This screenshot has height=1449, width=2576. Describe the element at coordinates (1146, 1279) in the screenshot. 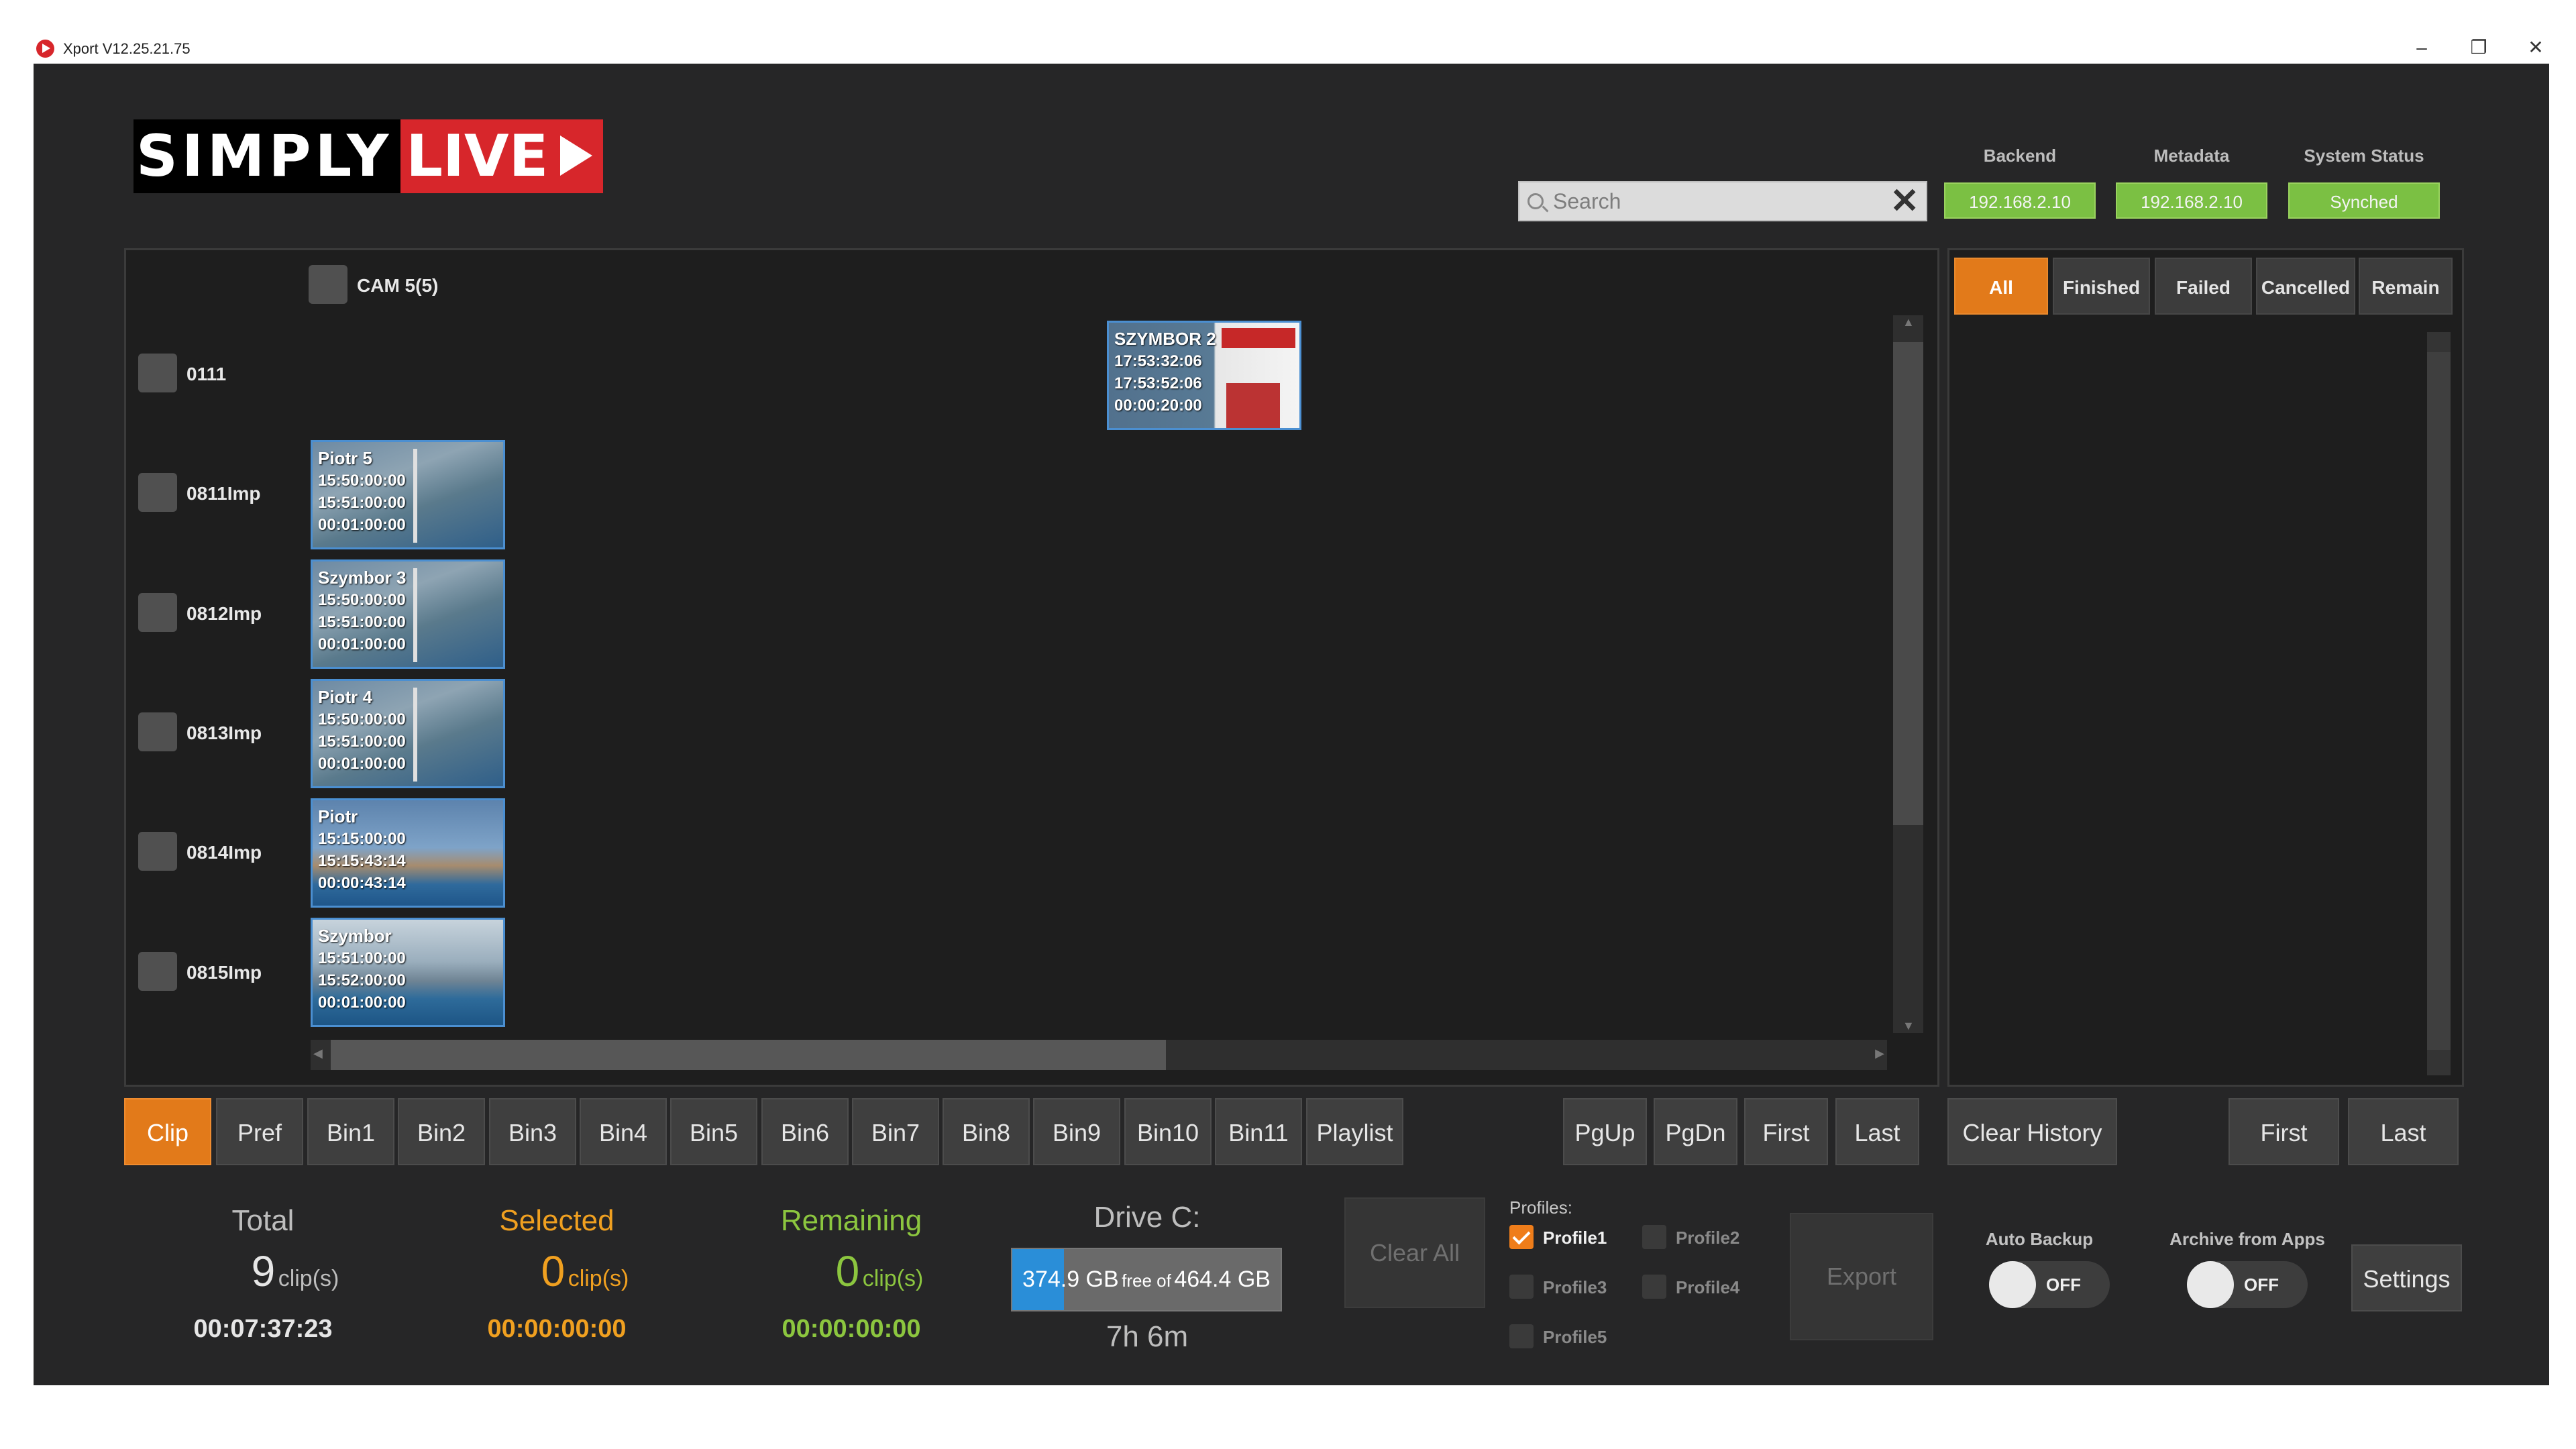

I see `drive-usage-bar: 374.9 GB free of 464.4 GB` at that location.